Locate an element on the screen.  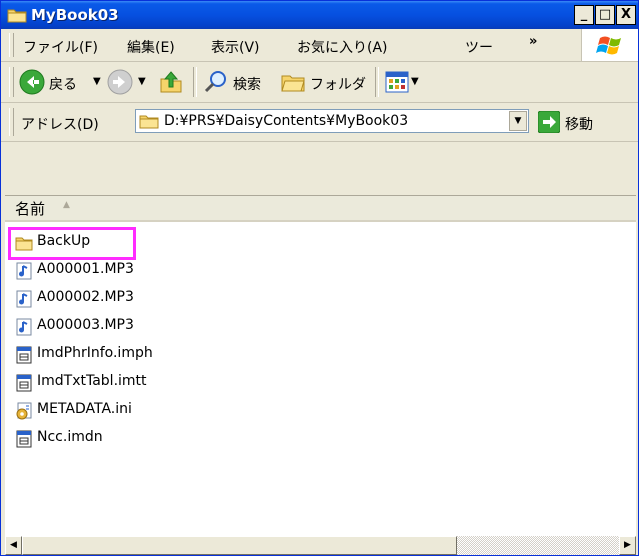
back-button-label: 戻る is located at coordinates (63, 84).